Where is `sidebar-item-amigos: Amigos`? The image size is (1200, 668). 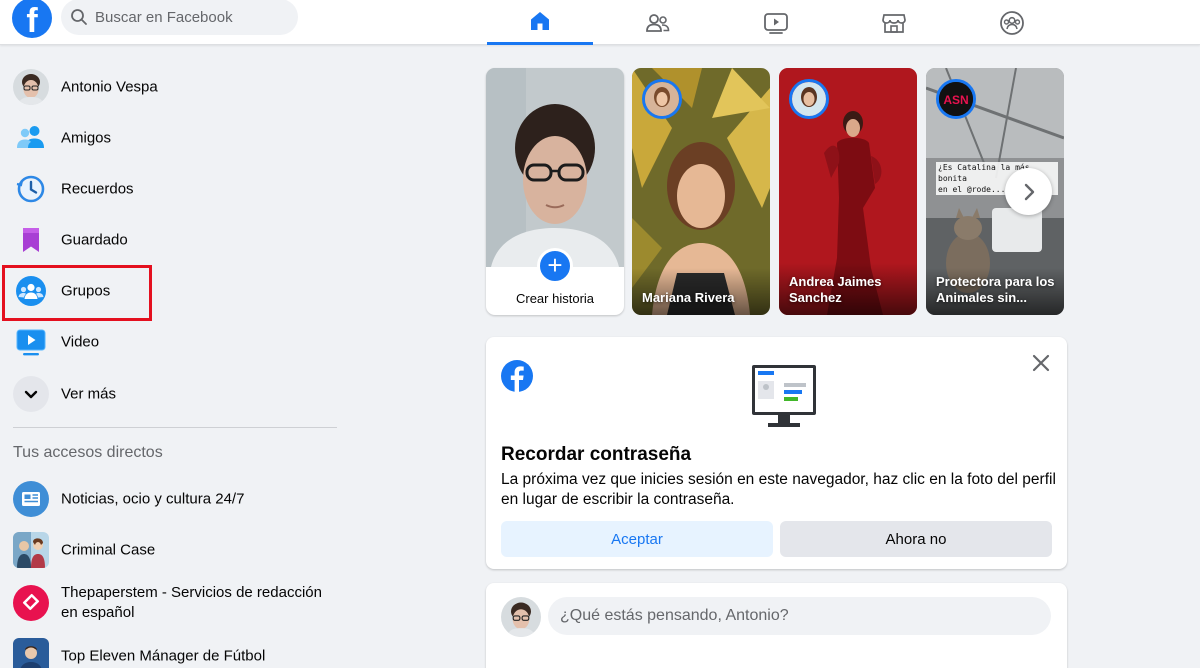
sidebar-item-amigos: Amigos is located at coordinates (170, 137).